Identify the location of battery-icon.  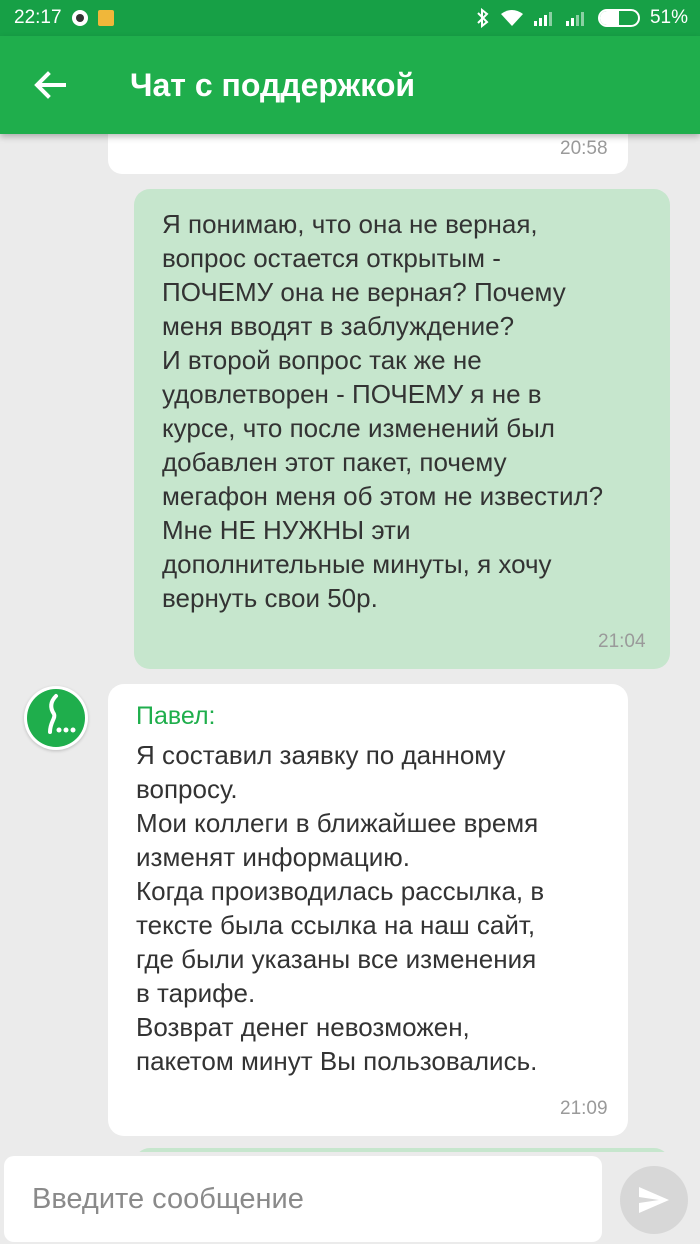
(618, 18).